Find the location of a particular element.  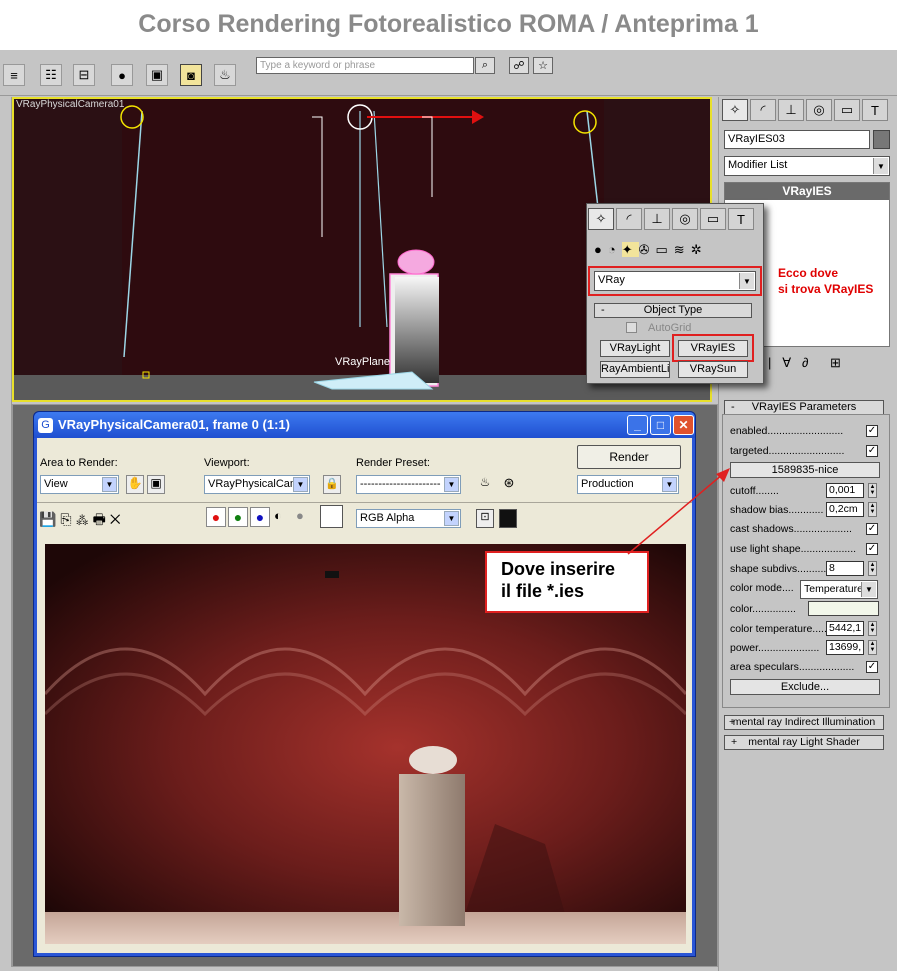

mental-ray-indirect-rollout: + mental ray Indirect Illumination is located at coordinates (804, 722).